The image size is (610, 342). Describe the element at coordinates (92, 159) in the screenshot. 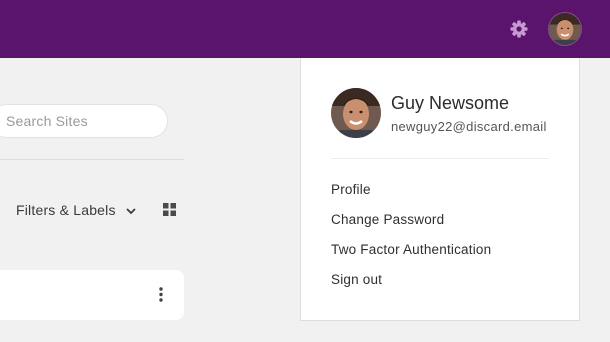

I see `divider` at that location.